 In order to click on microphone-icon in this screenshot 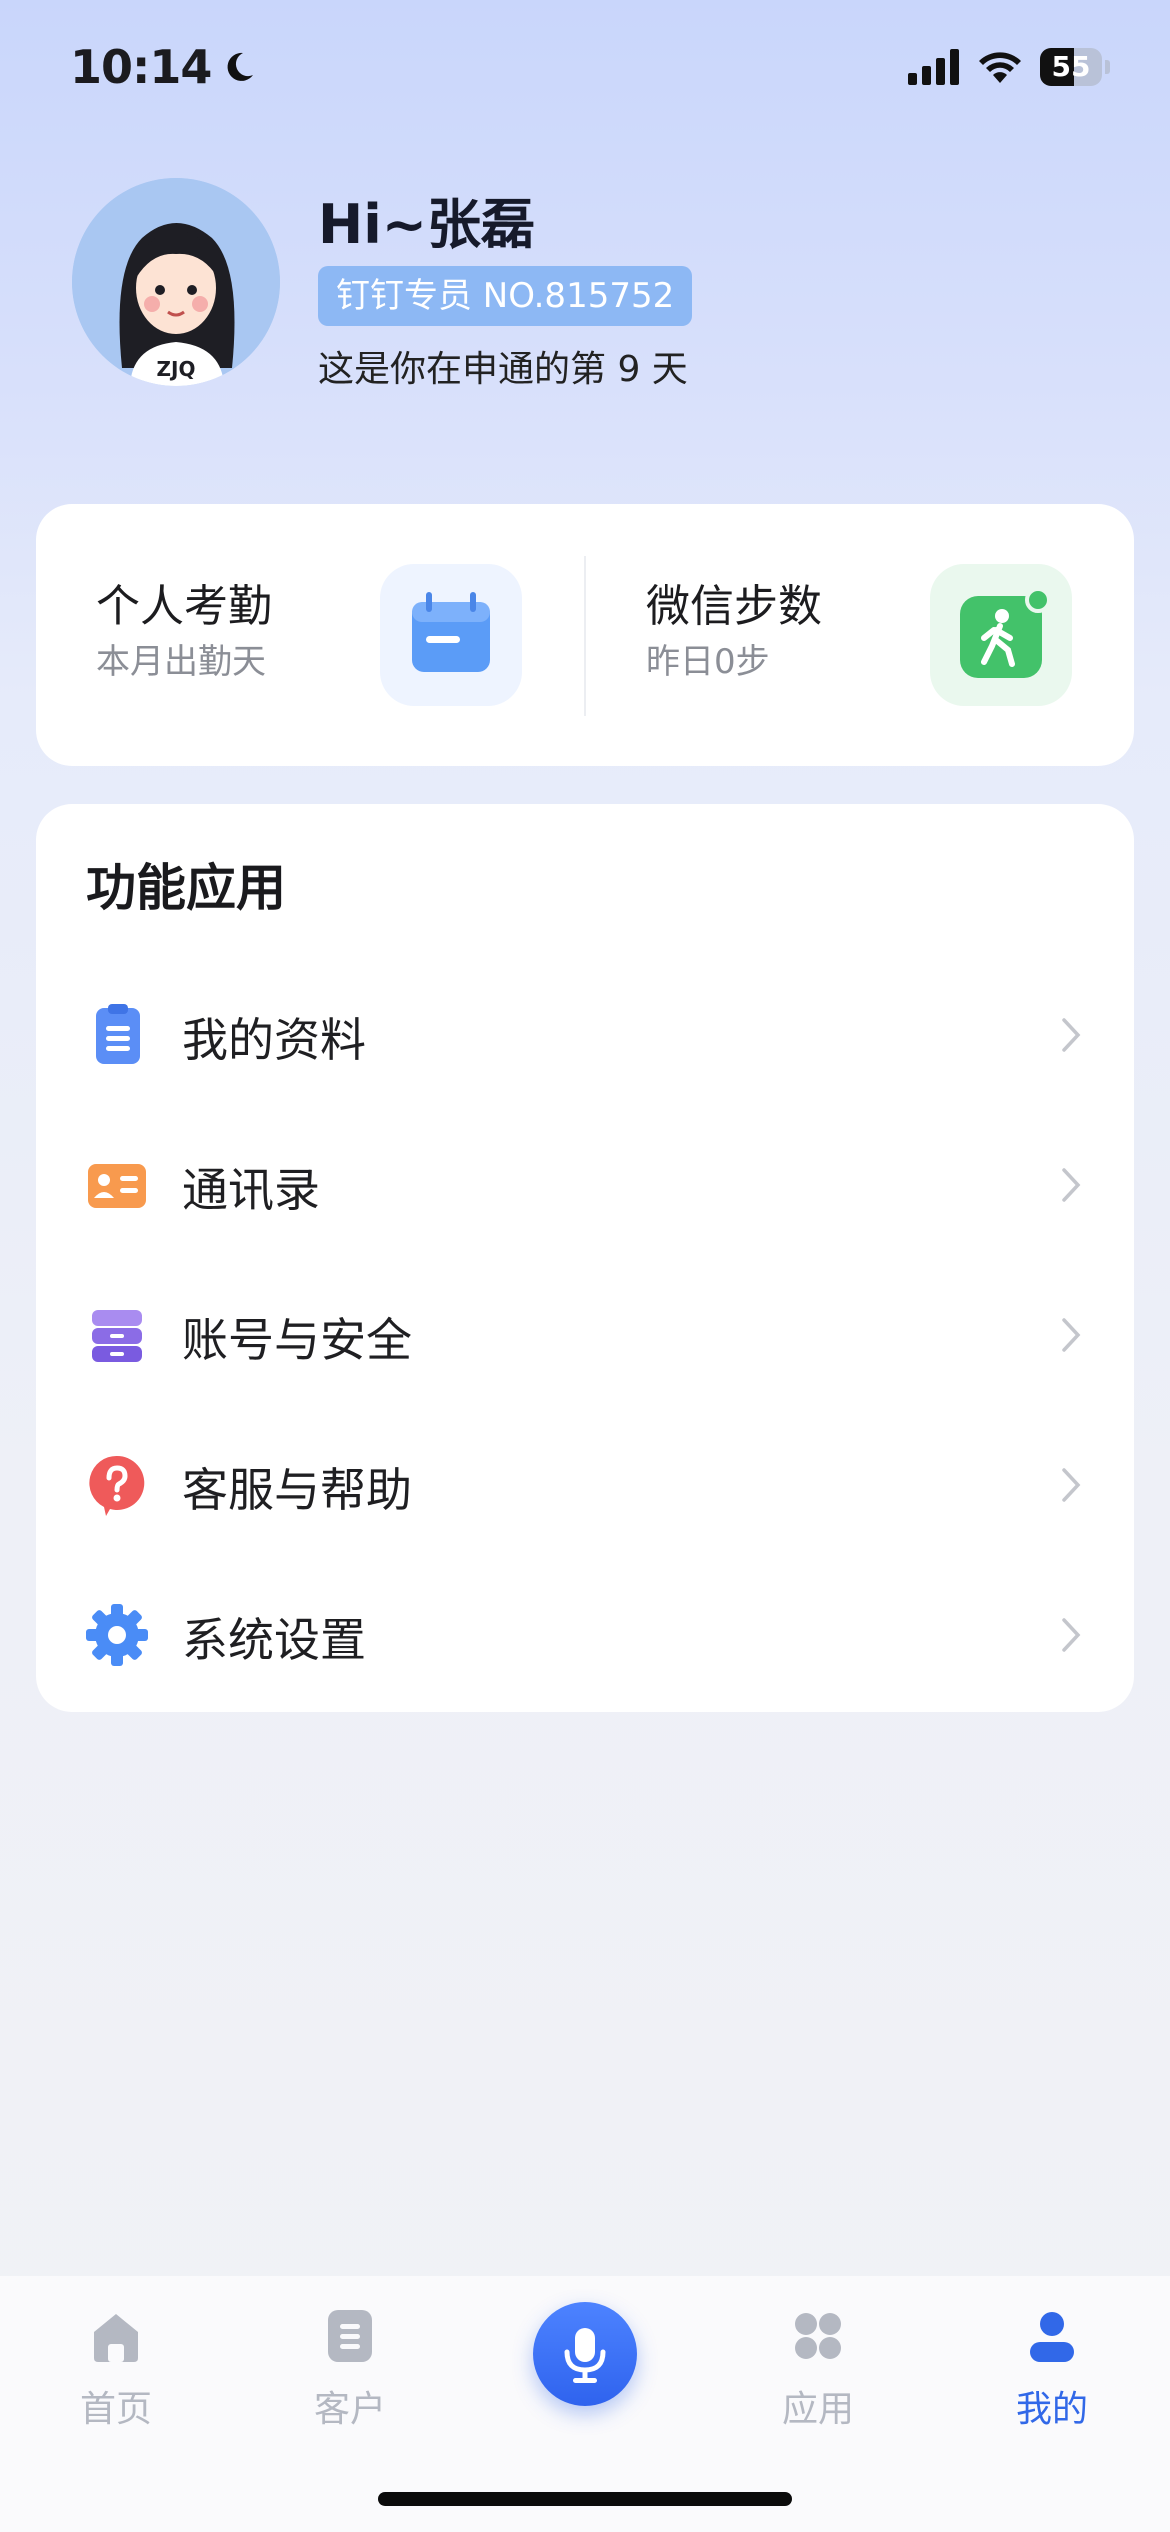, I will do `click(585, 2355)`.